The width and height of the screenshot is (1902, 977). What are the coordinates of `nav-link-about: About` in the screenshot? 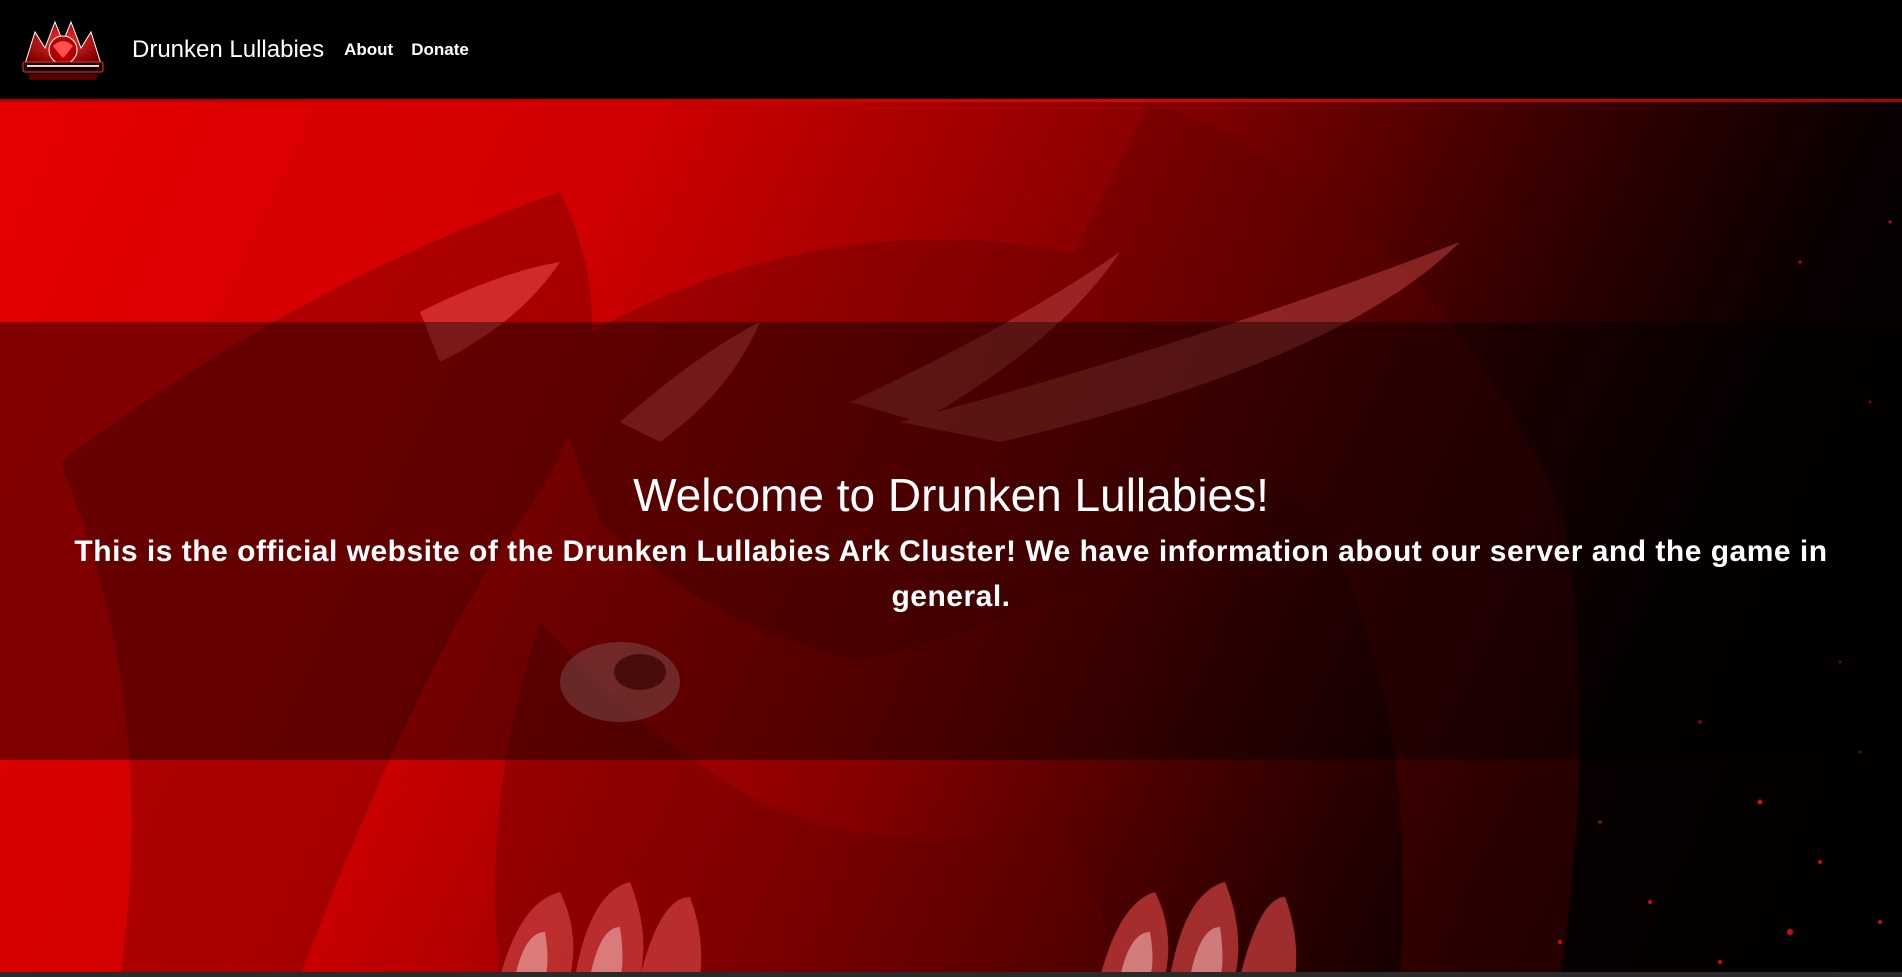 It's located at (368, 50).